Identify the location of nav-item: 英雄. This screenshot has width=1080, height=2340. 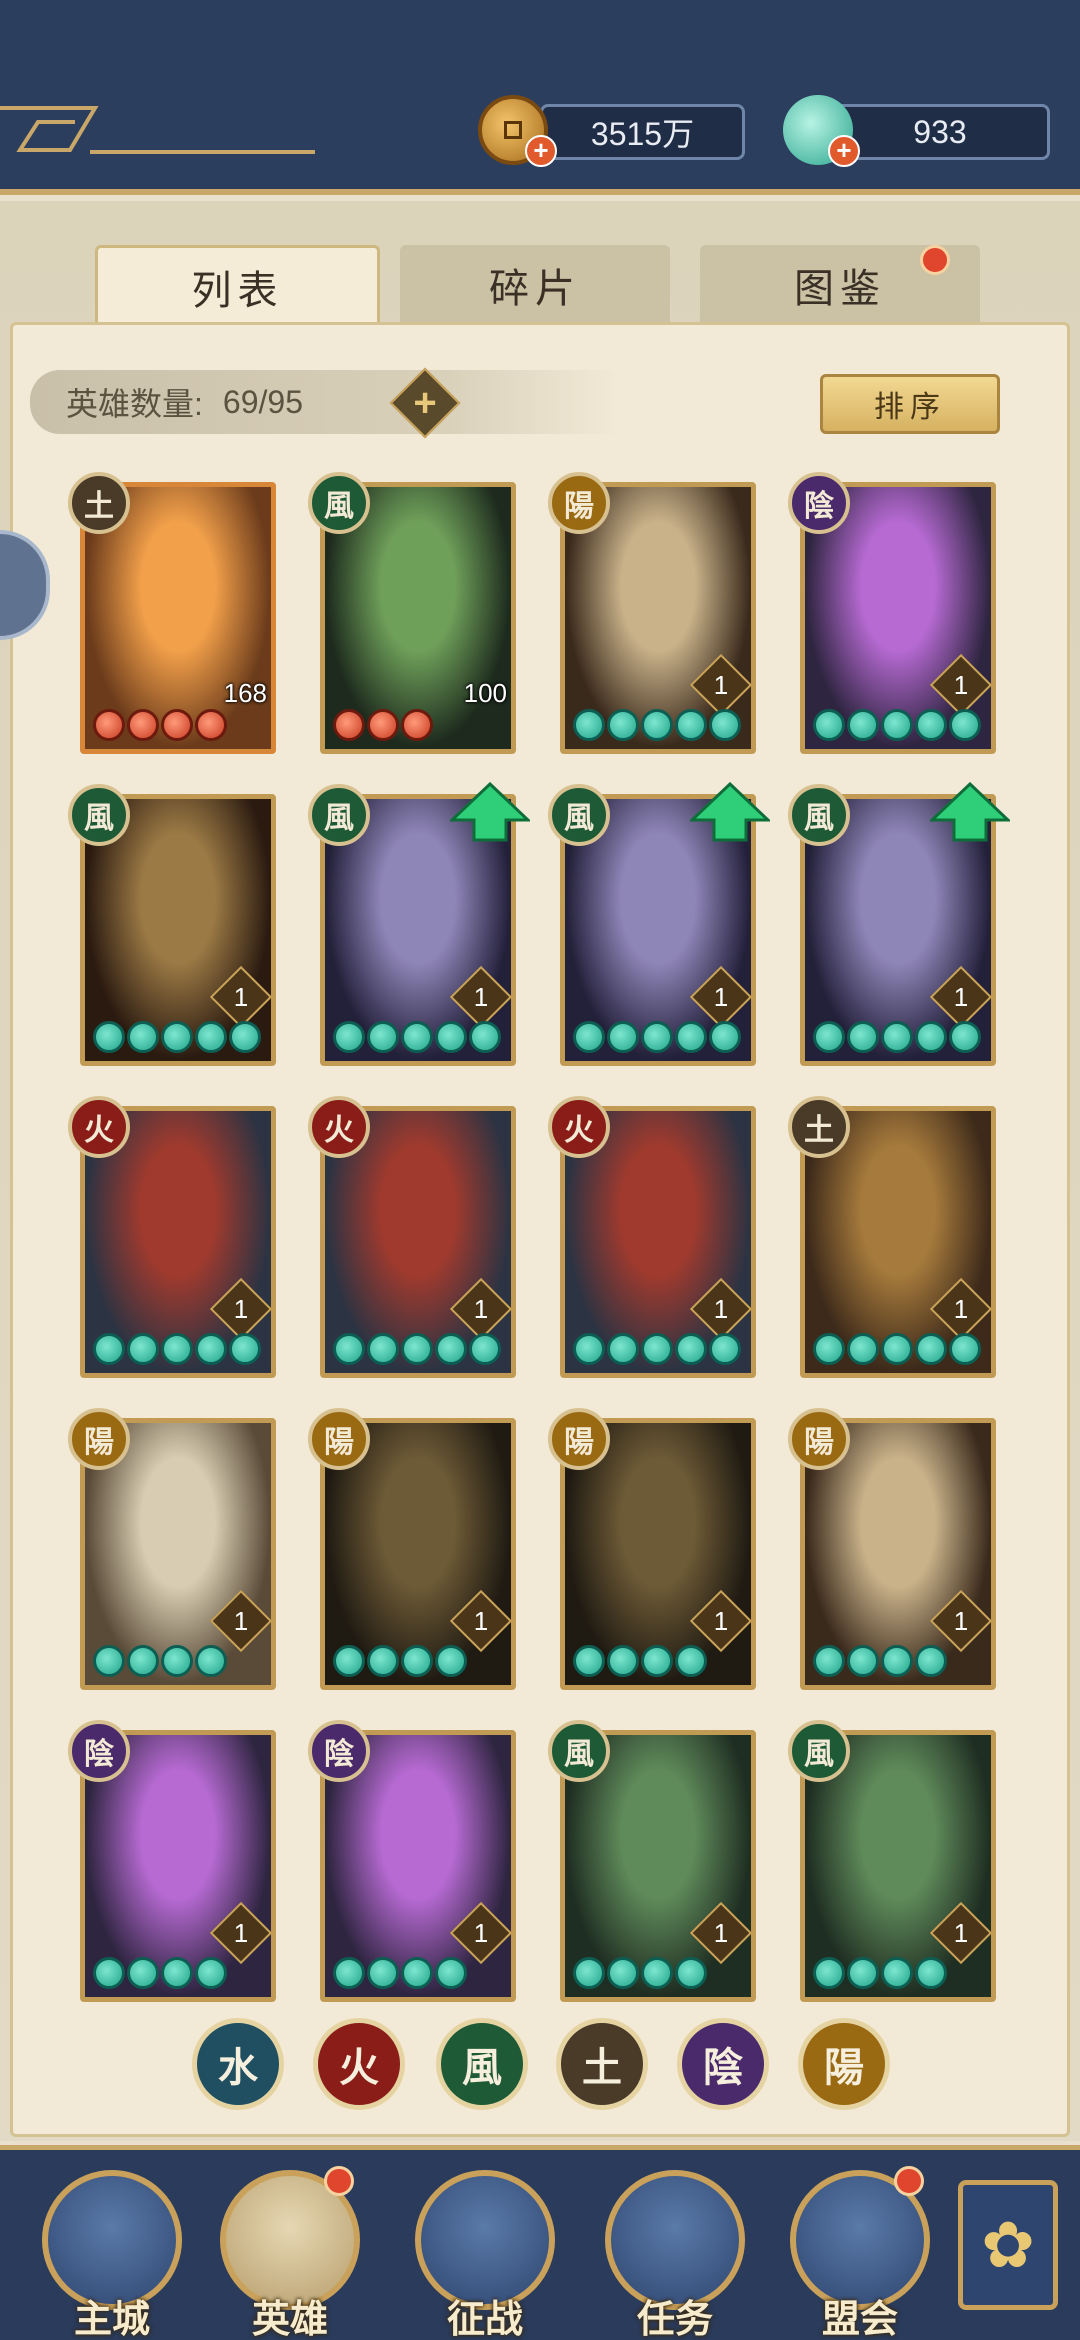
(290, 2253).